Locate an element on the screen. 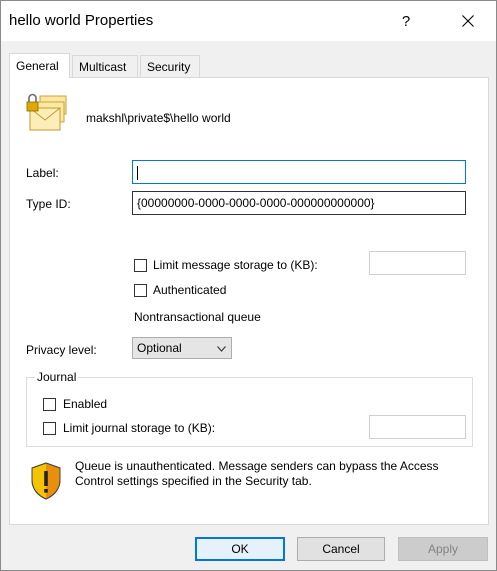 The image size is (497, 571). ok-button: OK is located at coordinates (240, 549).